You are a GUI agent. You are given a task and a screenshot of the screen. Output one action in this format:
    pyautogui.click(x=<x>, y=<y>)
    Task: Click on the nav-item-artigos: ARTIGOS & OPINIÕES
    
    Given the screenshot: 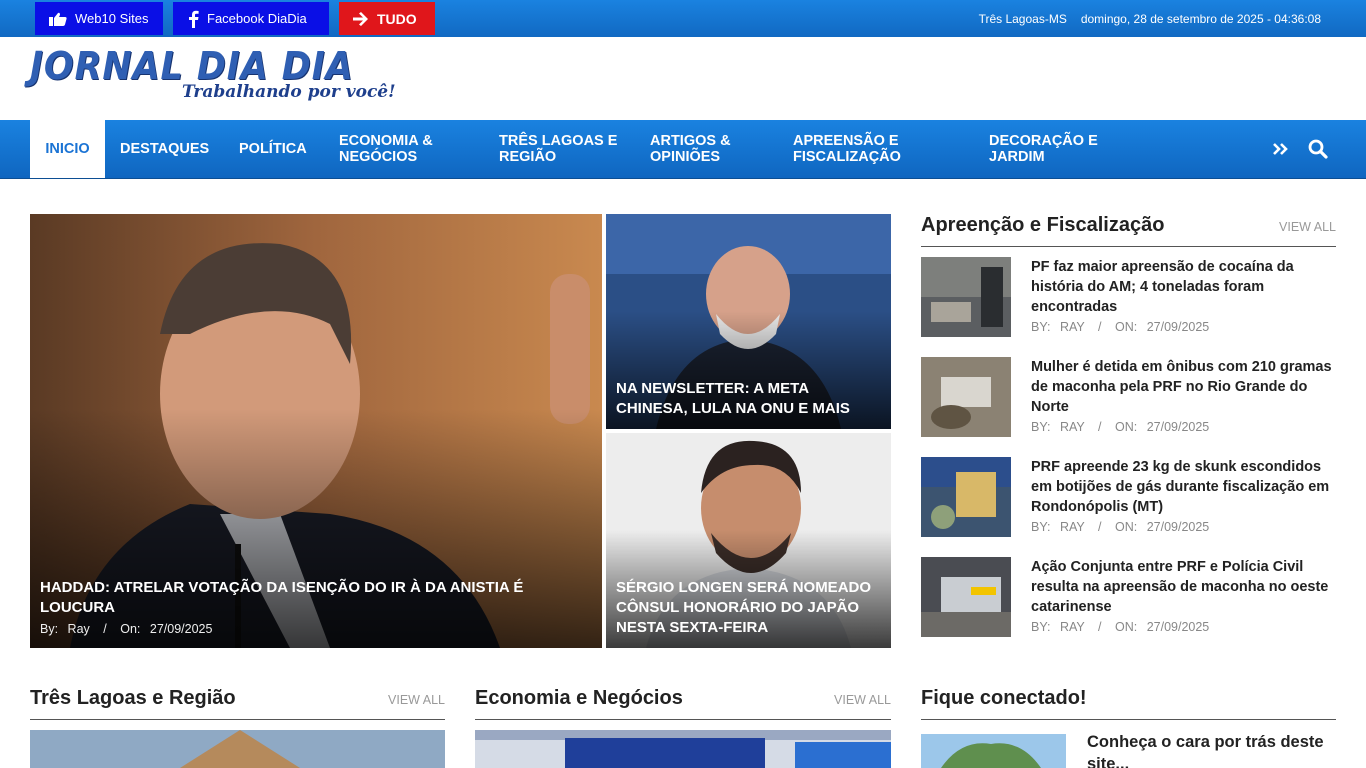 What is the action you would take?
    pyautogui.click(x=705, y=149)
    